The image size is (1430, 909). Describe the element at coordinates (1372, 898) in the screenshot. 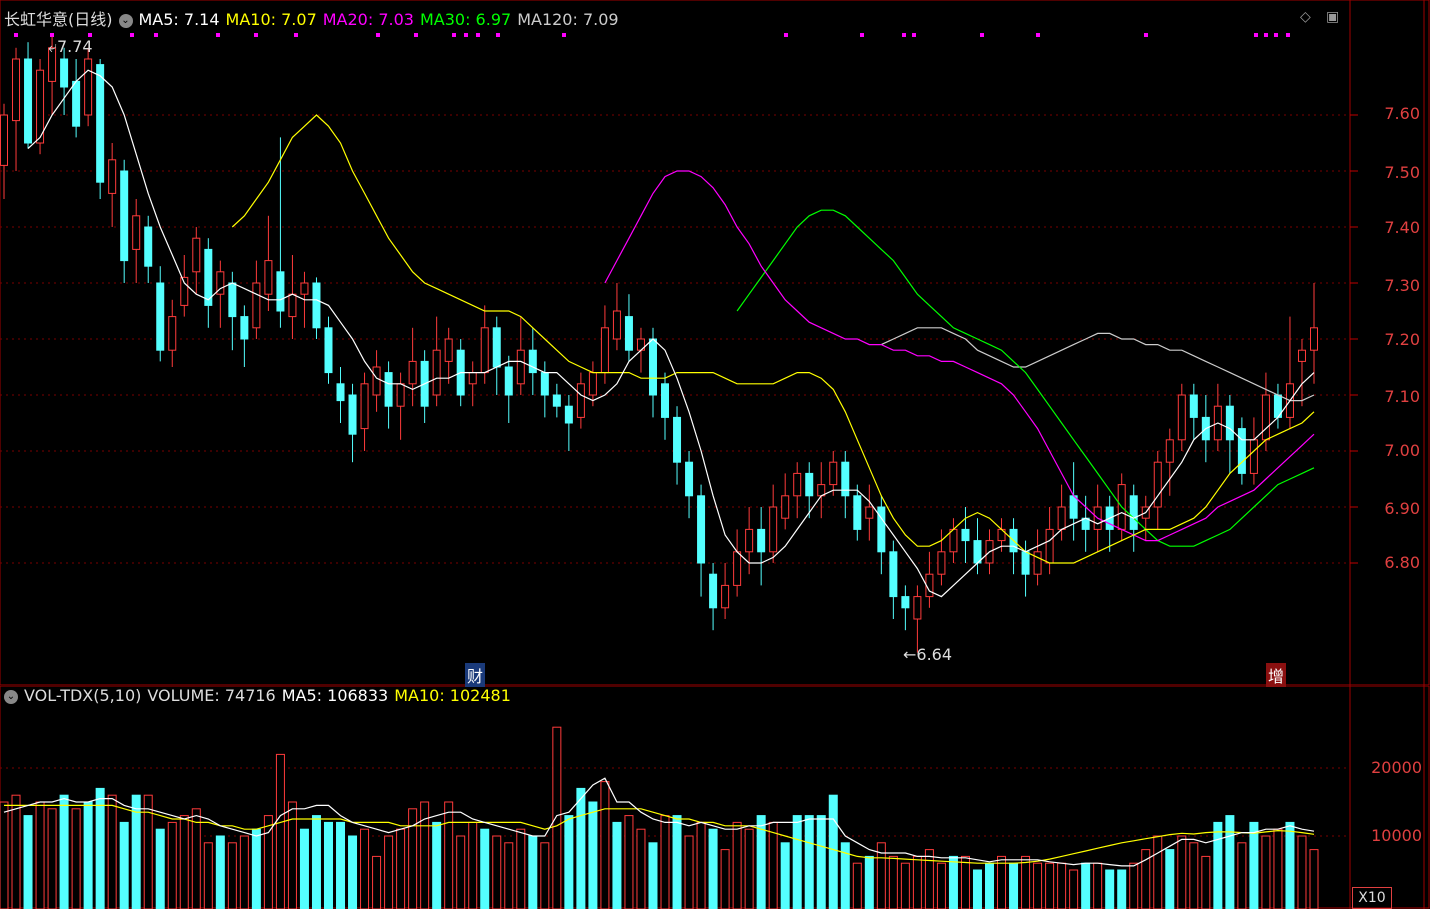

I see `volume-unit-badge: X10` at that location.